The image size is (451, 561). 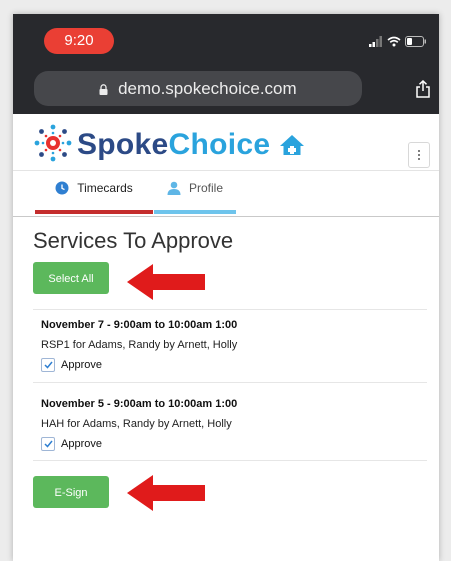 I want to click on tab-timecards: Timecards, so click(x=94, y=193).